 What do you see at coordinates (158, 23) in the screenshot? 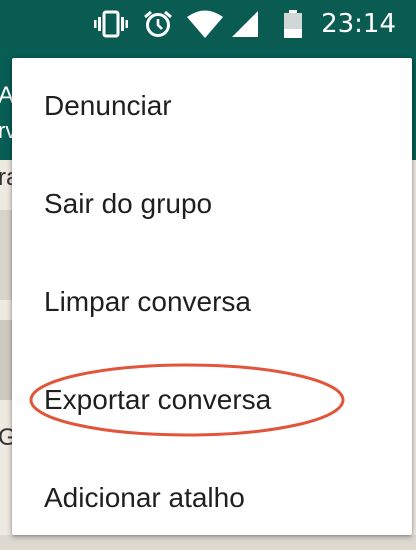
I see `alarm-icon` at bounding box center [158, 23].